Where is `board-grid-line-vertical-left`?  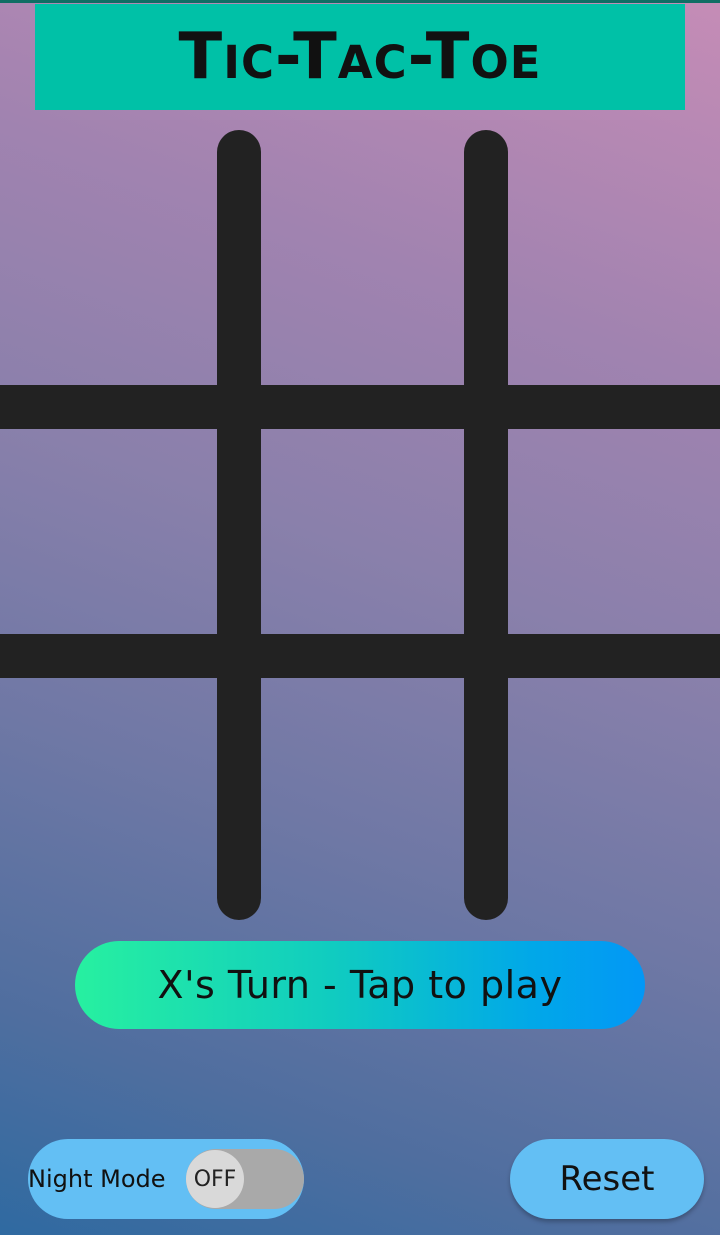
board-grid-line-vertical-left is located at coordinates (239, 525).